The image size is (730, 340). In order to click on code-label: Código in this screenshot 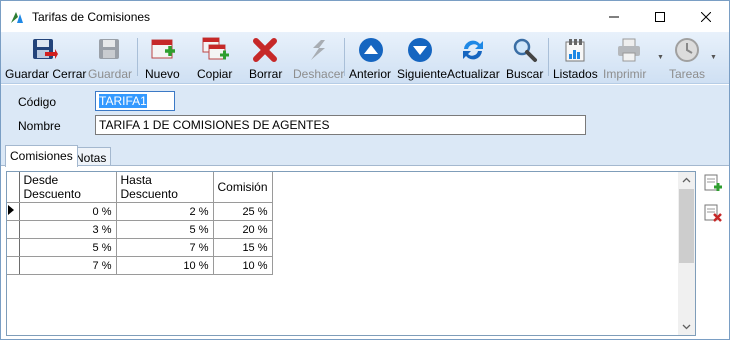, I will do `click(37, 102)`.